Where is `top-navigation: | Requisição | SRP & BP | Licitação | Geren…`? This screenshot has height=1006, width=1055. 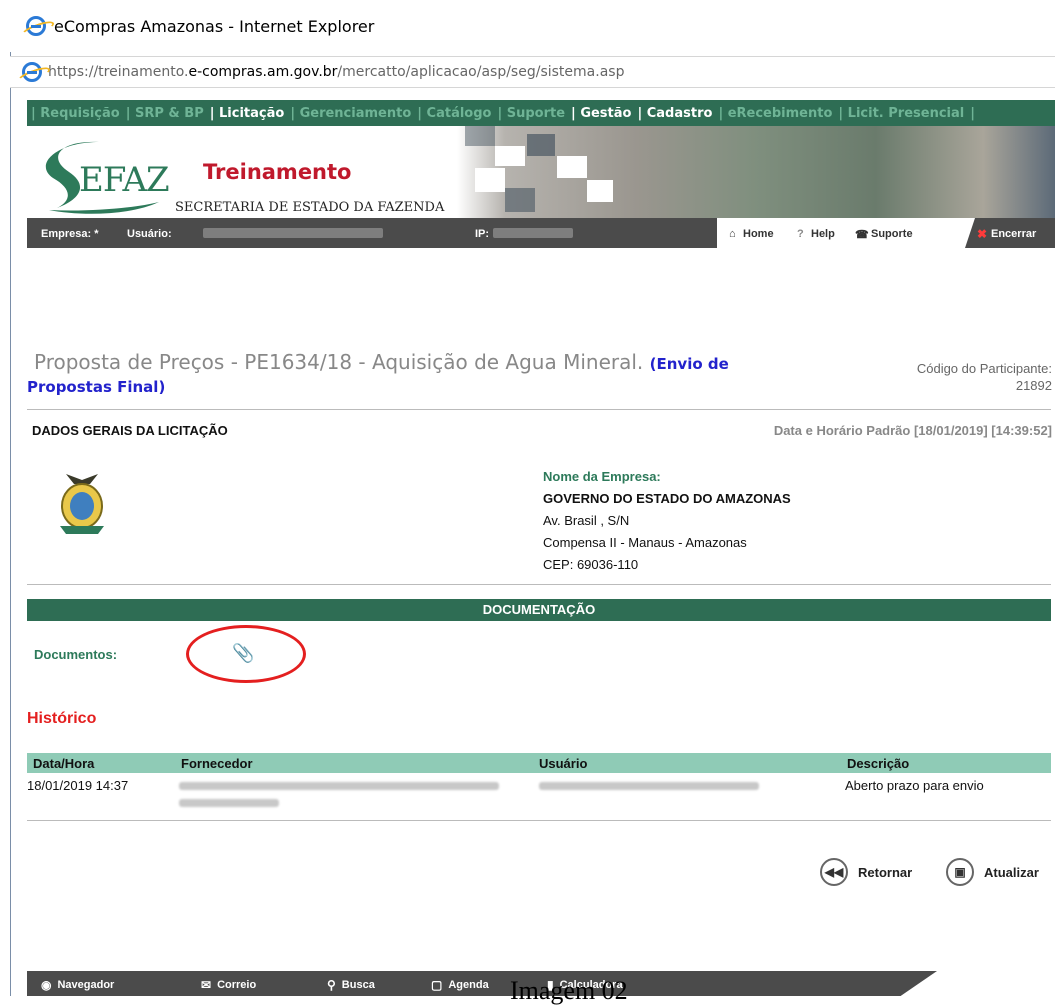 top-navigation: | Requisição | SRP & BP | Licitação | Geren… is located at coordinates (541, 113).